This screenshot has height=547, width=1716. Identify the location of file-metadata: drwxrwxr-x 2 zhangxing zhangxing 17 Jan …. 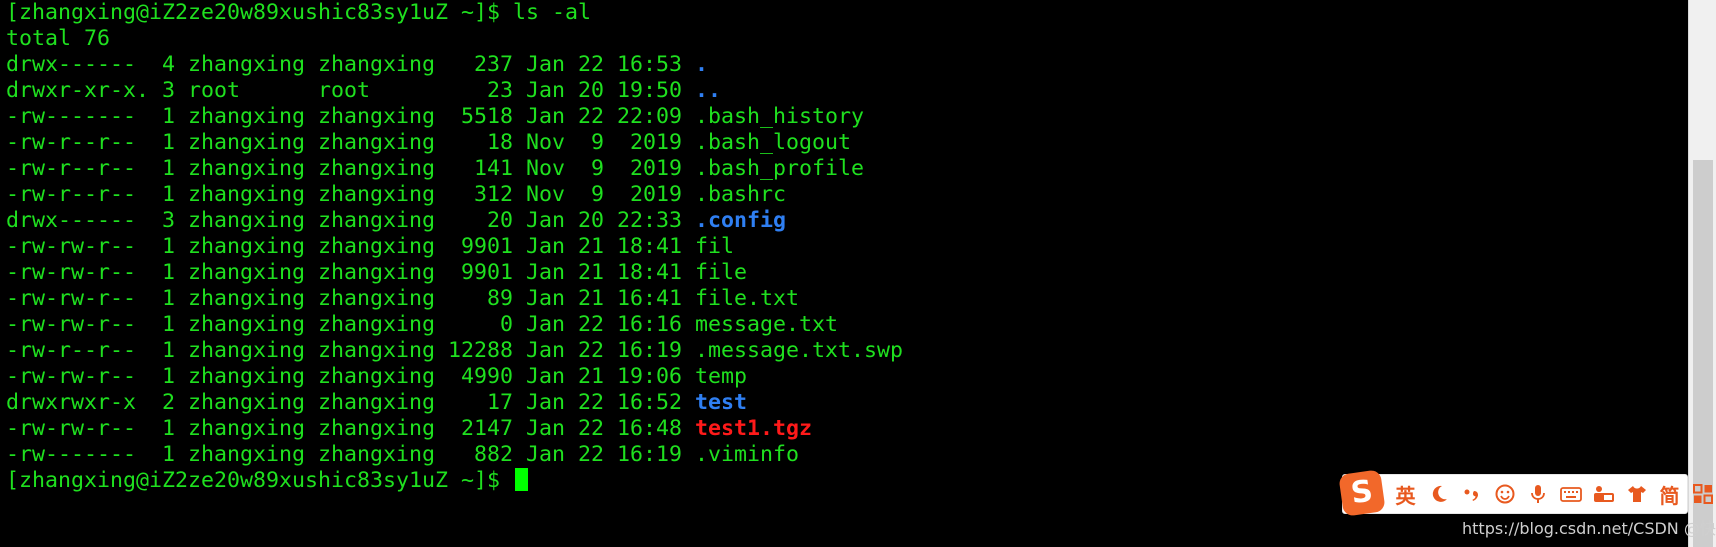
(351, 402).